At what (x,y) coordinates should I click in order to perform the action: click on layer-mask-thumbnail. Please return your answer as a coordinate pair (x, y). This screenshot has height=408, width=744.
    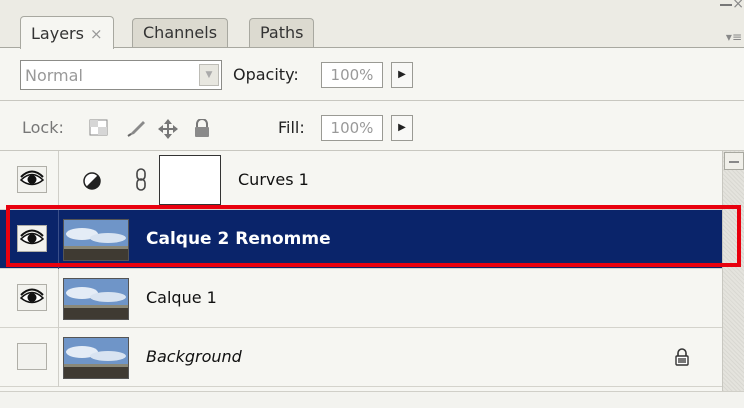
    Looking at the image, I should click on (190, 180).